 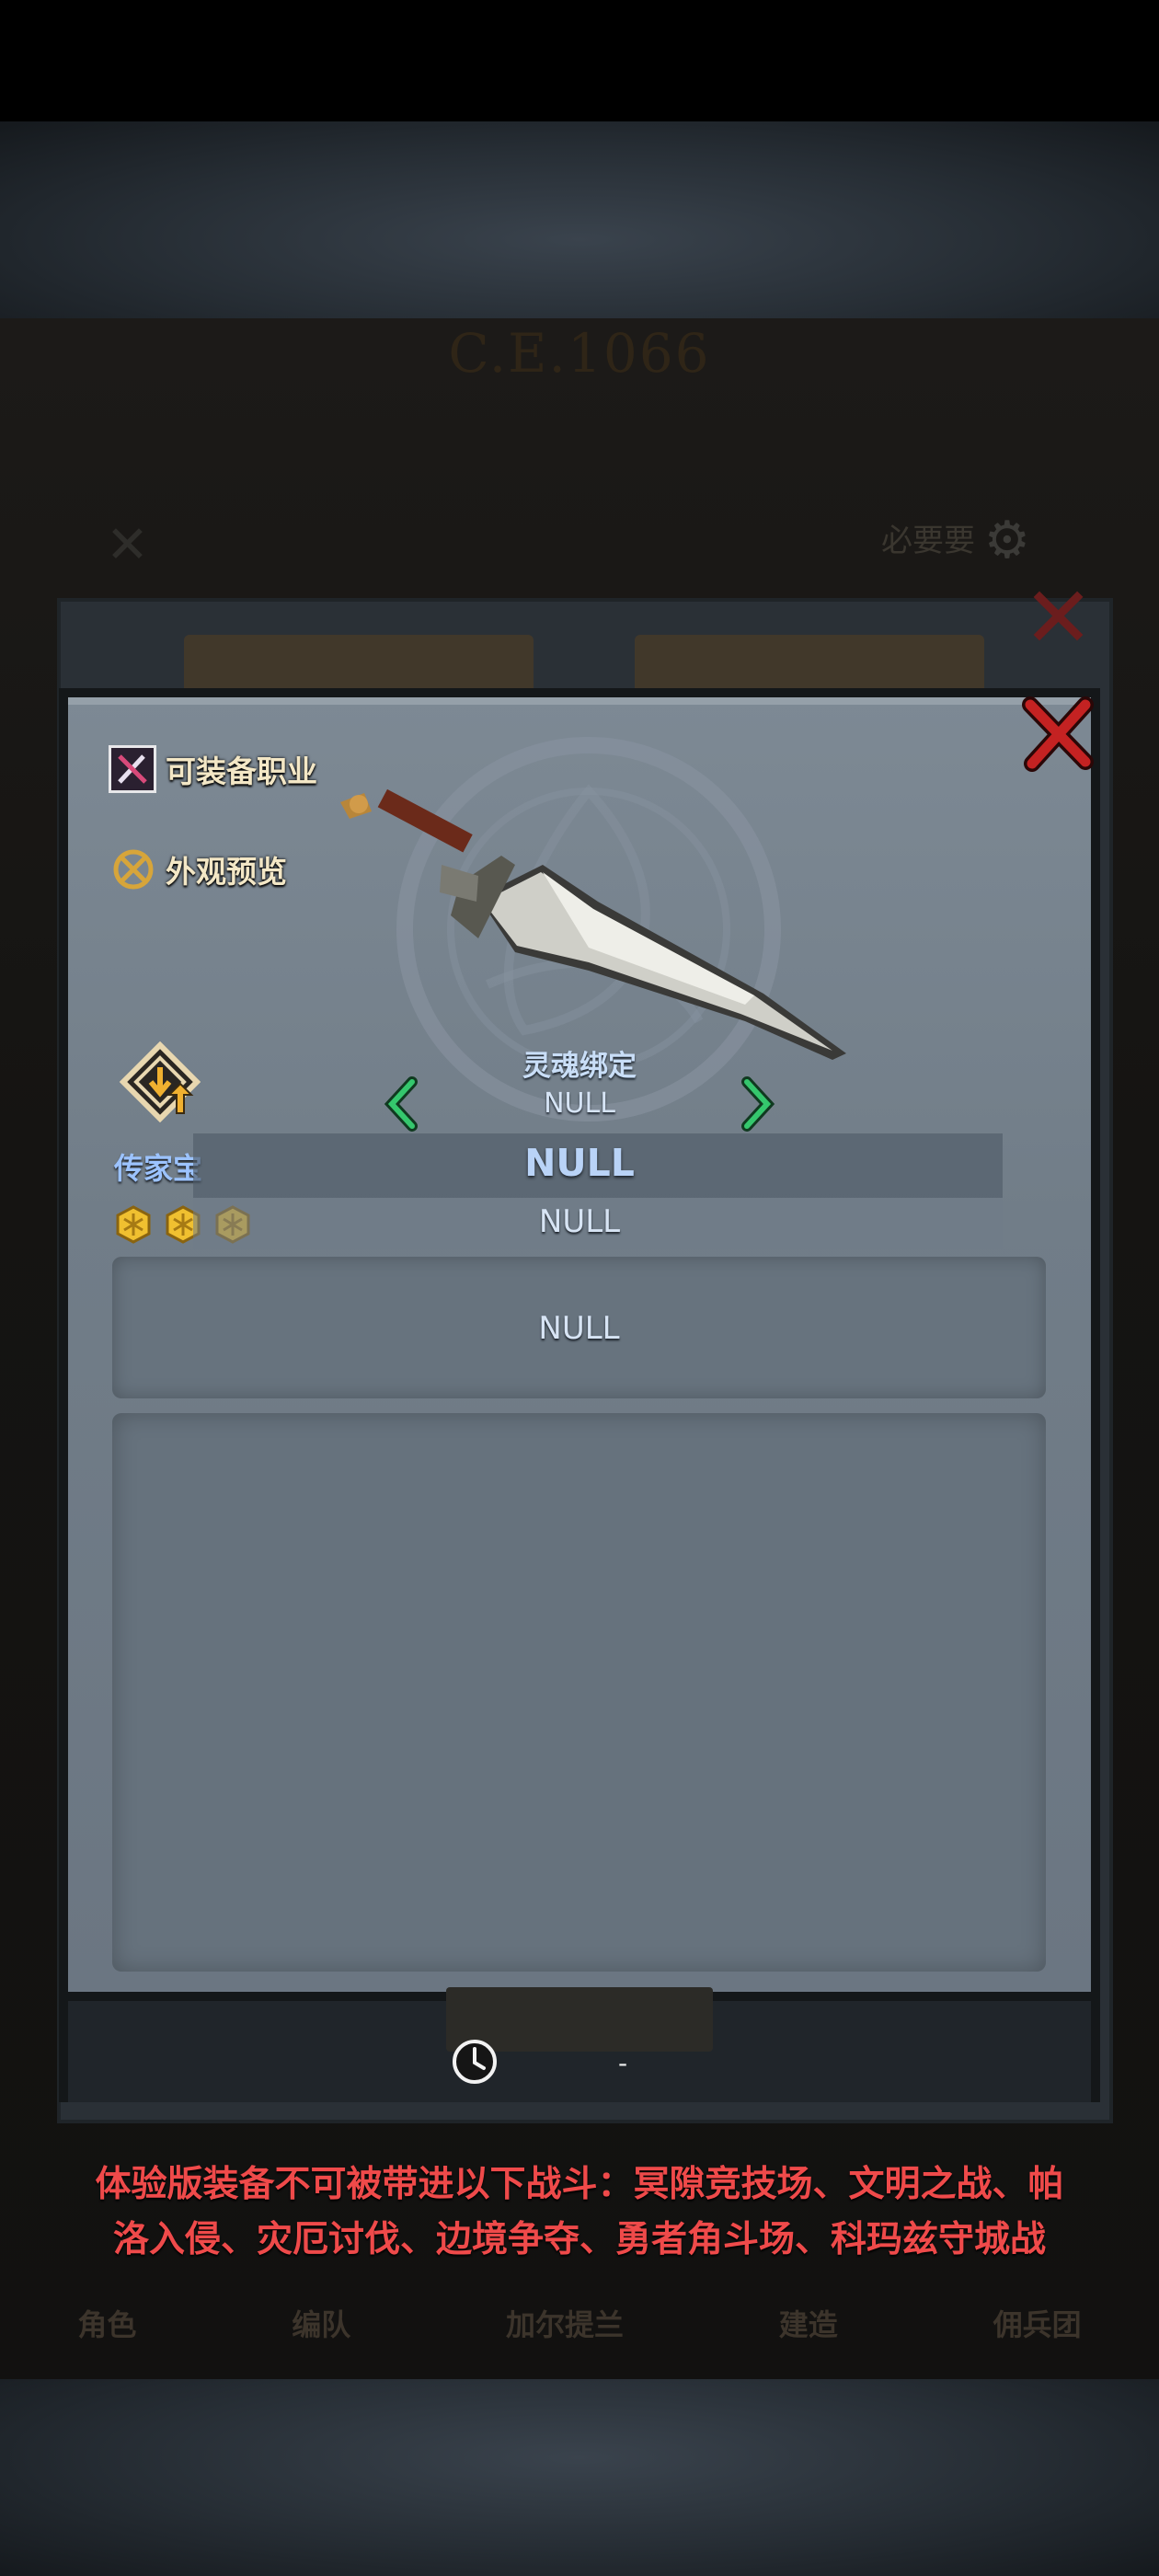 What do you see at coordinates (133, 869) in the screenshot?
I see `appearance-preview-icon` at bounding box center [133, 869].